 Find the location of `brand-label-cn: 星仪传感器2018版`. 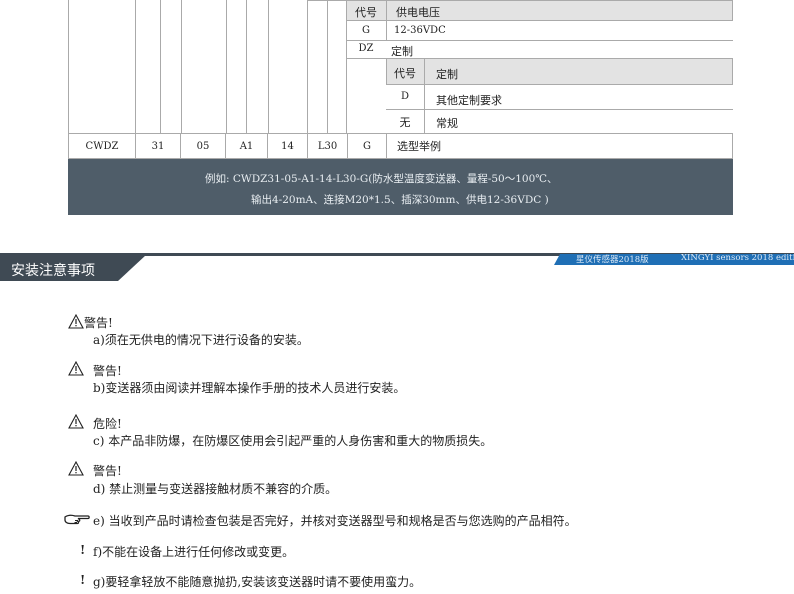

brand-label-cn: 星仪传感器2018版 is located at coordinates (612, 260).